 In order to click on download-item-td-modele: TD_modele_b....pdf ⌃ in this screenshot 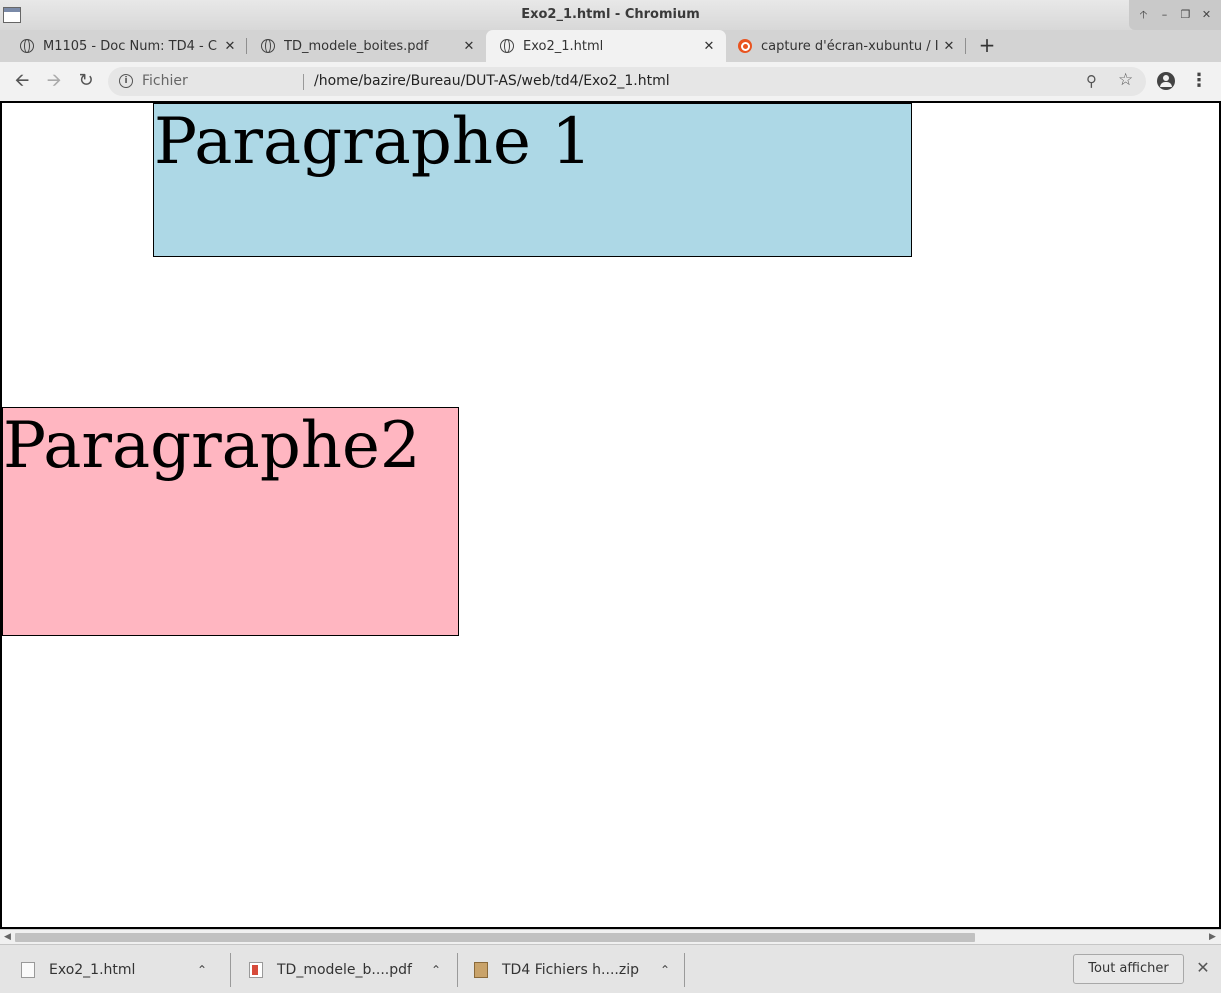, I will do `click(344, 969)`.